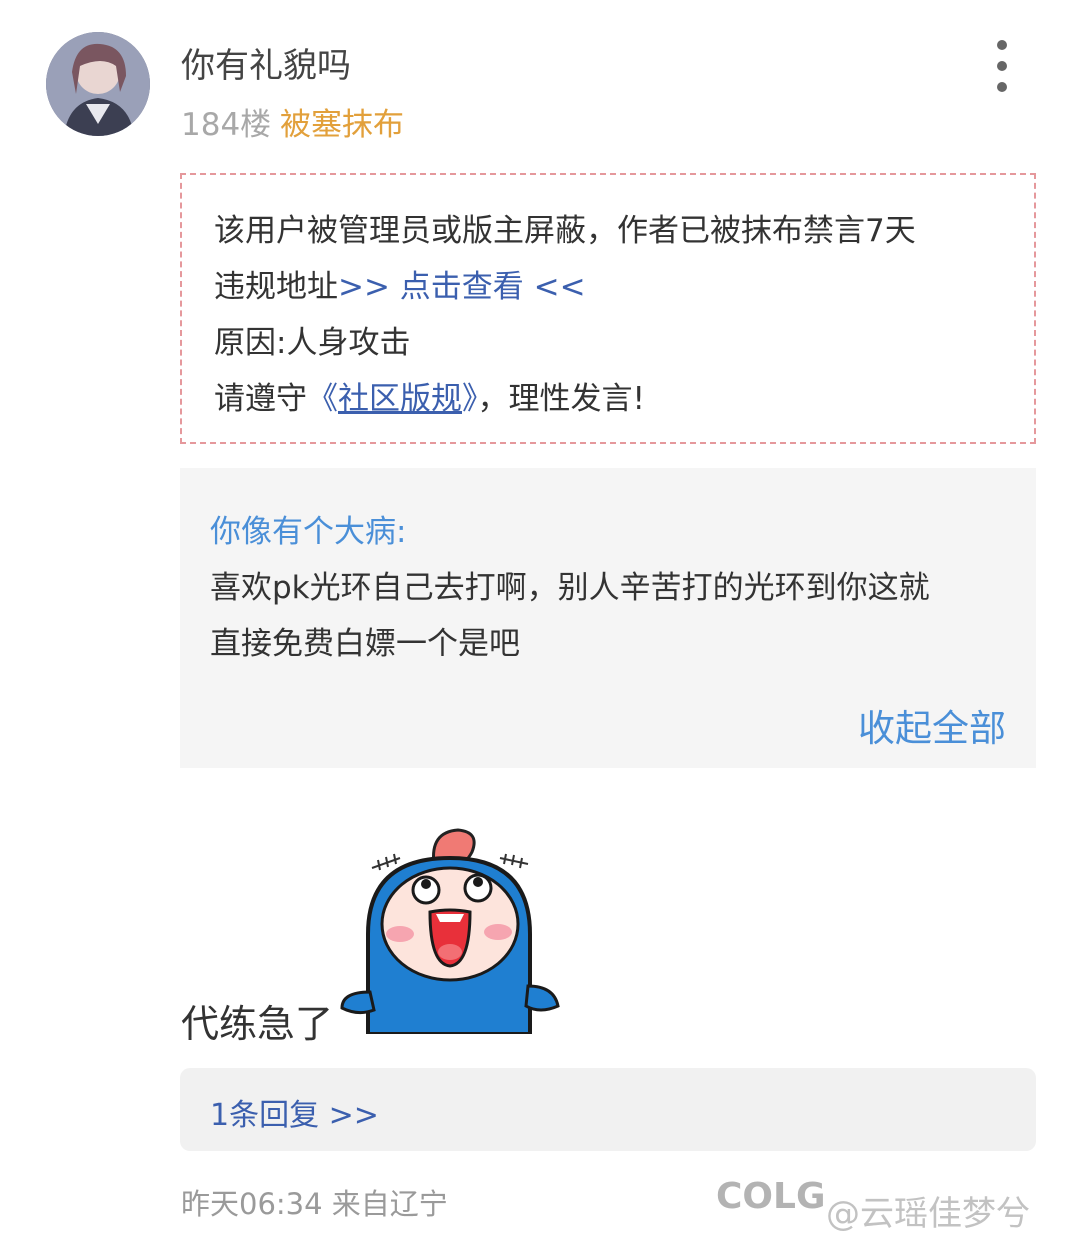 This screenshot has width=1080, height=1259. I want to click on rules-open-bracket: 《, so click(322, 399).